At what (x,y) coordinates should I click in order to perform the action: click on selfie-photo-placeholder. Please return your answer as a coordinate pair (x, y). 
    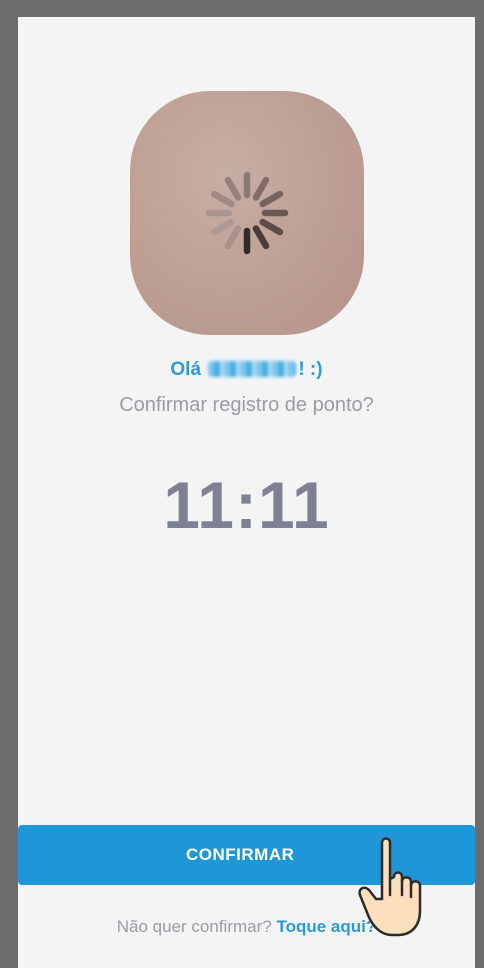
    Looking at the image, I should click on (247, 213).